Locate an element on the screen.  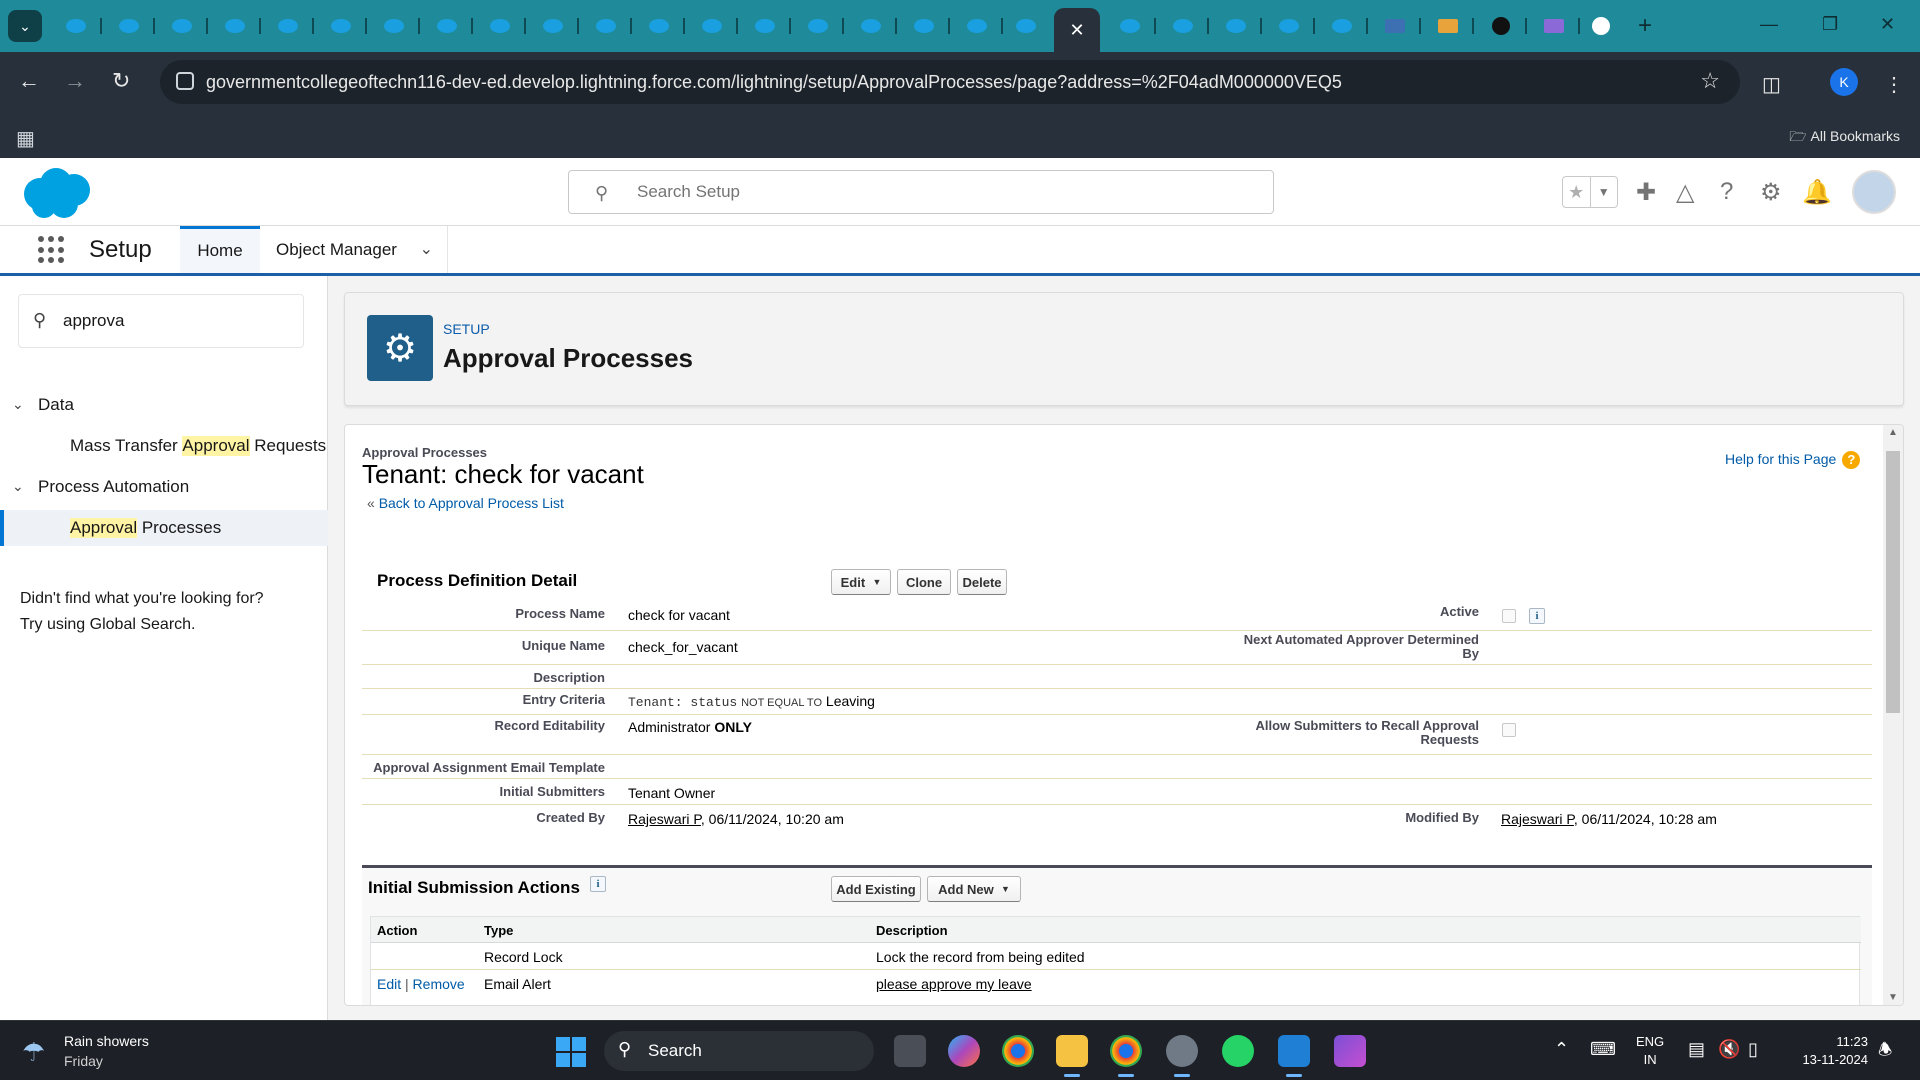
back-to-list-link: « Back to Approval Process List is located at coordinates (465, 503).